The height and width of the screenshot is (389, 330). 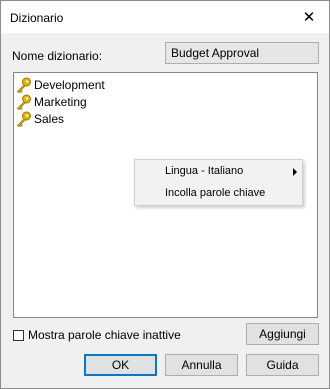 I want to click on show-inactive-checkbox, so click(x=18, y=335).